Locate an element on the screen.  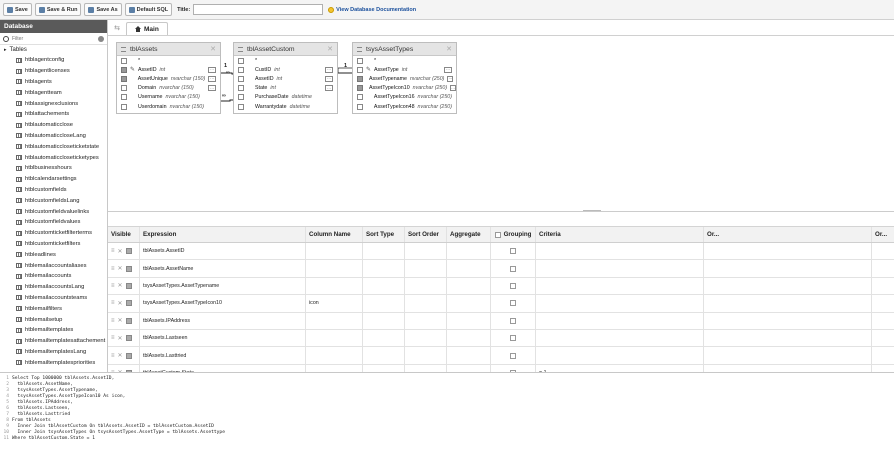
sidebar-table-item: htblautomaticcloseticketypes is located at coordinates (53, 157).